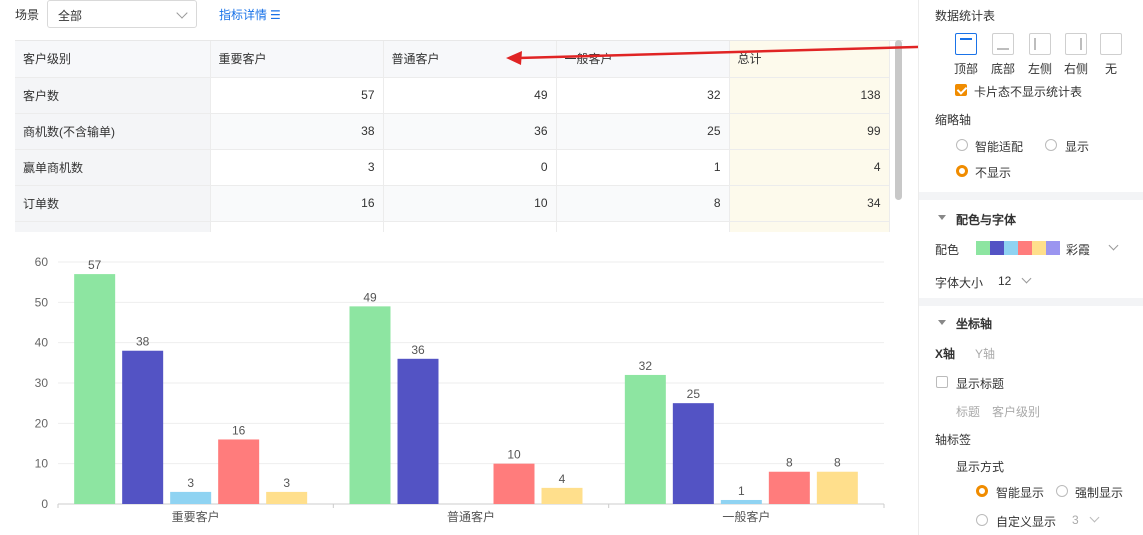  Describe the element at coordinates (974, 323) in the screenshot. I see `axis-section-title: 坐标轴` at that location.